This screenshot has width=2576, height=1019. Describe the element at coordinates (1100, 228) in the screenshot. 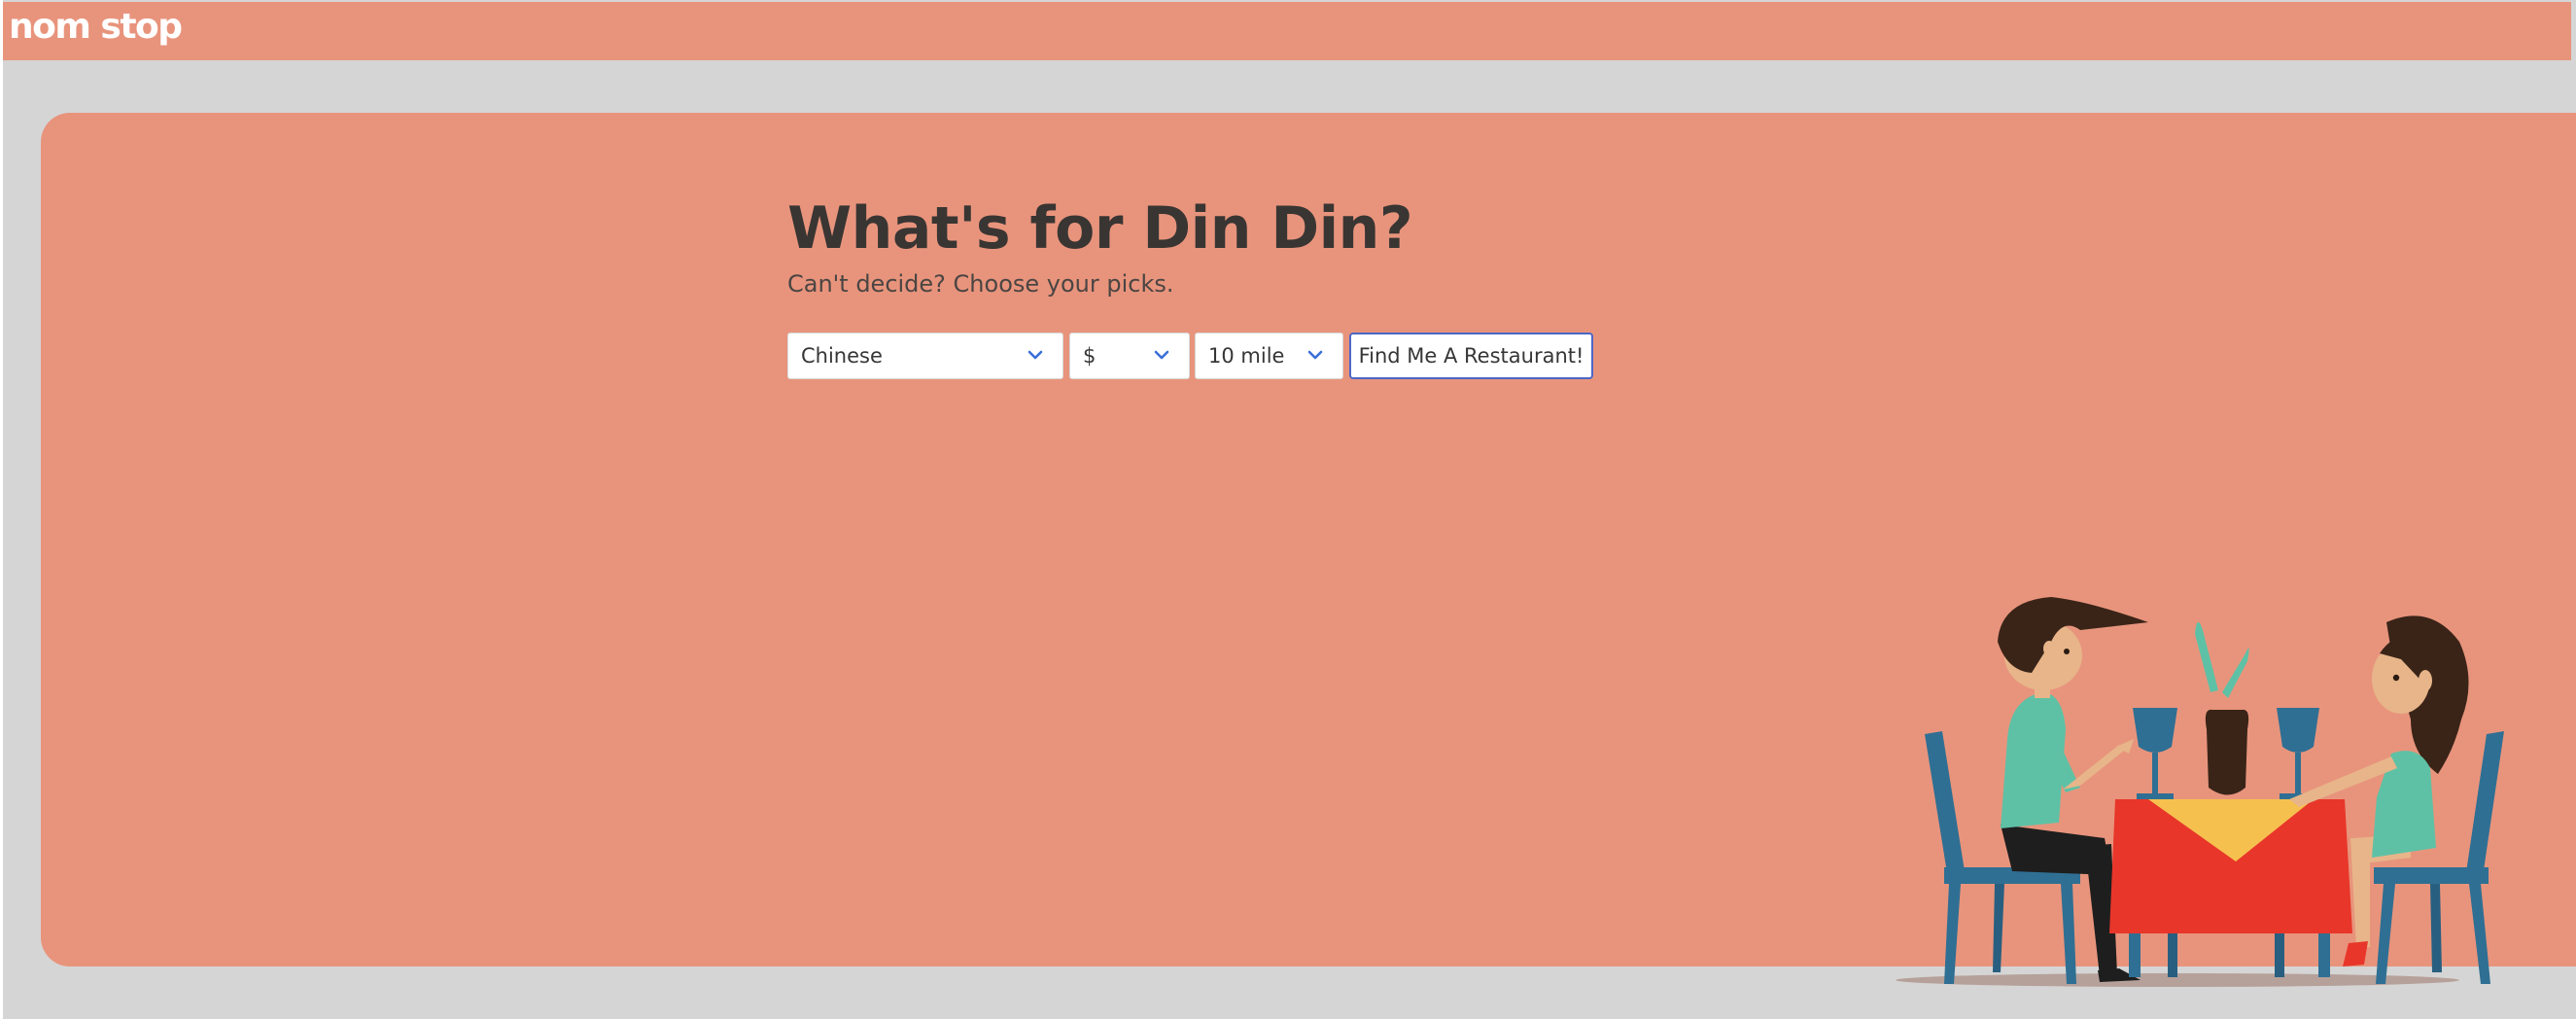

I see `page-title: What's for Din Din?` at that location.